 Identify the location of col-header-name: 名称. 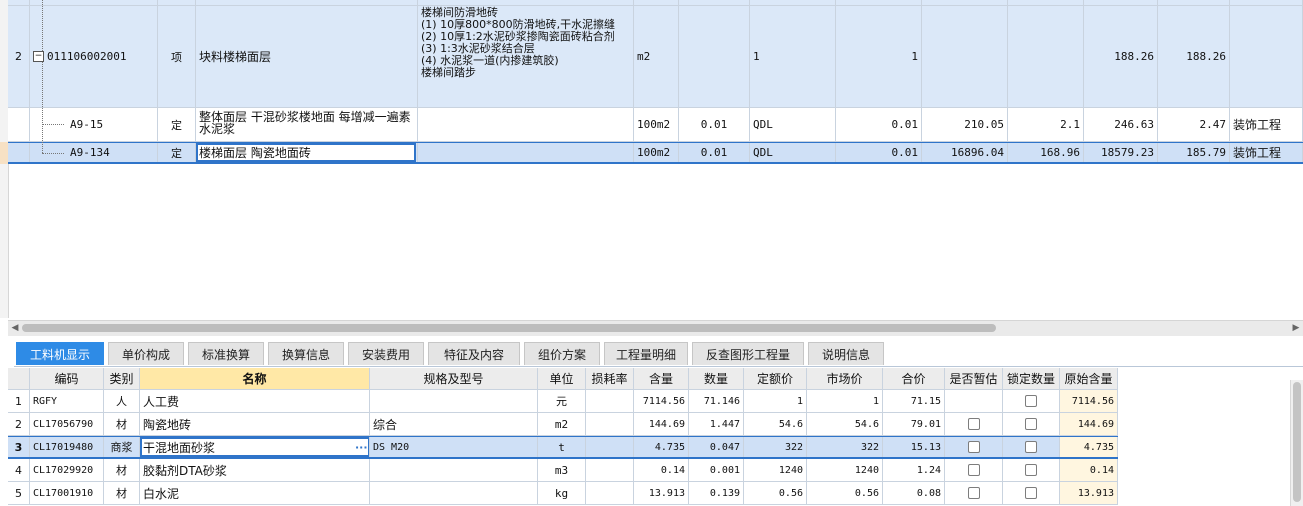
(255, 378).